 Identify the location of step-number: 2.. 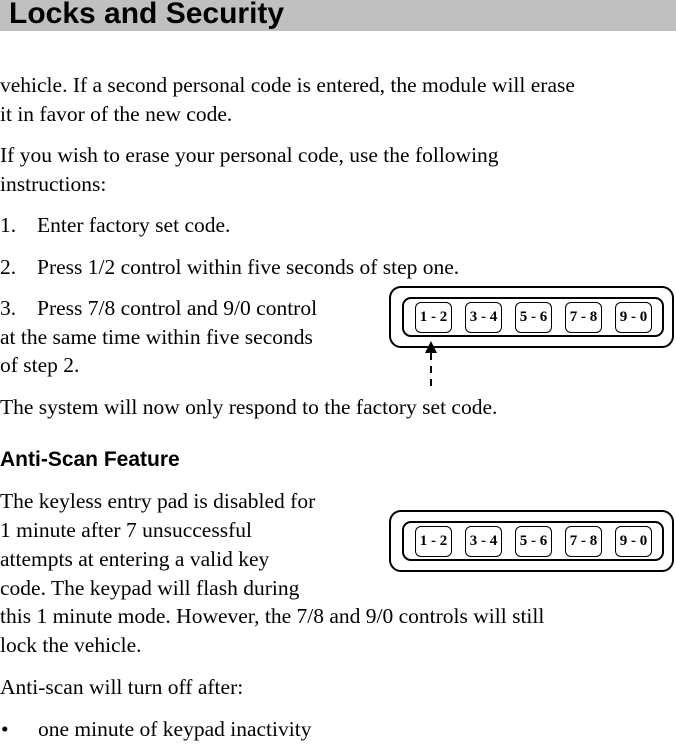
(8, 267).